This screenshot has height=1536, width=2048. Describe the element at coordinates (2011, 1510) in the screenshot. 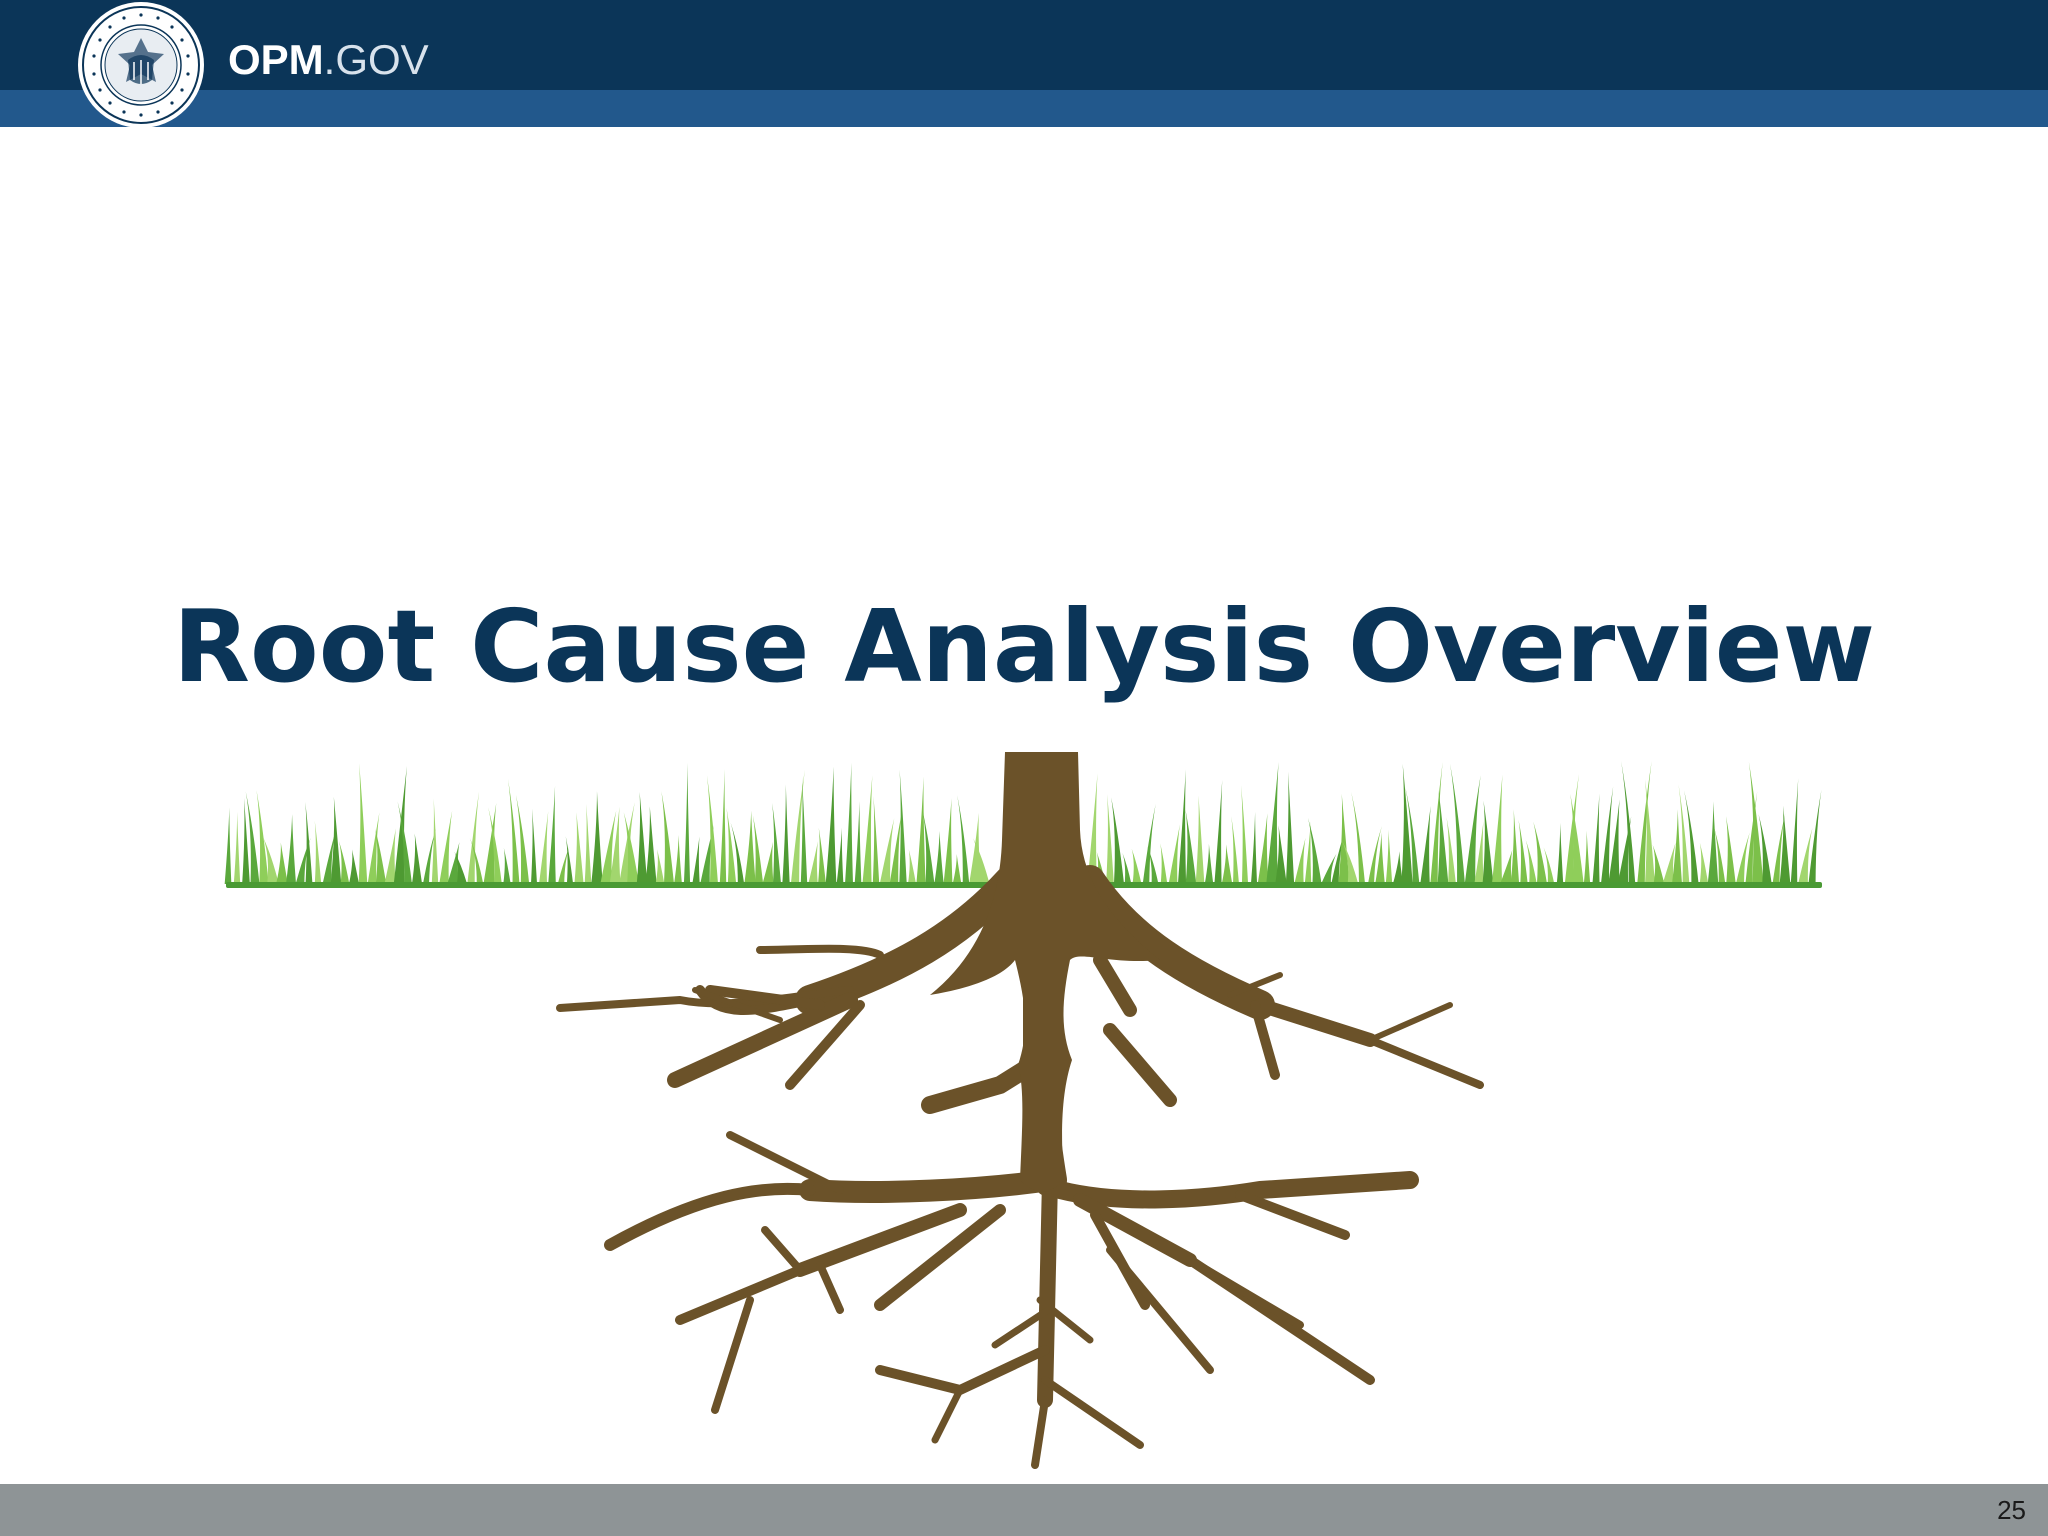

I see `page-number: 25` at that location.